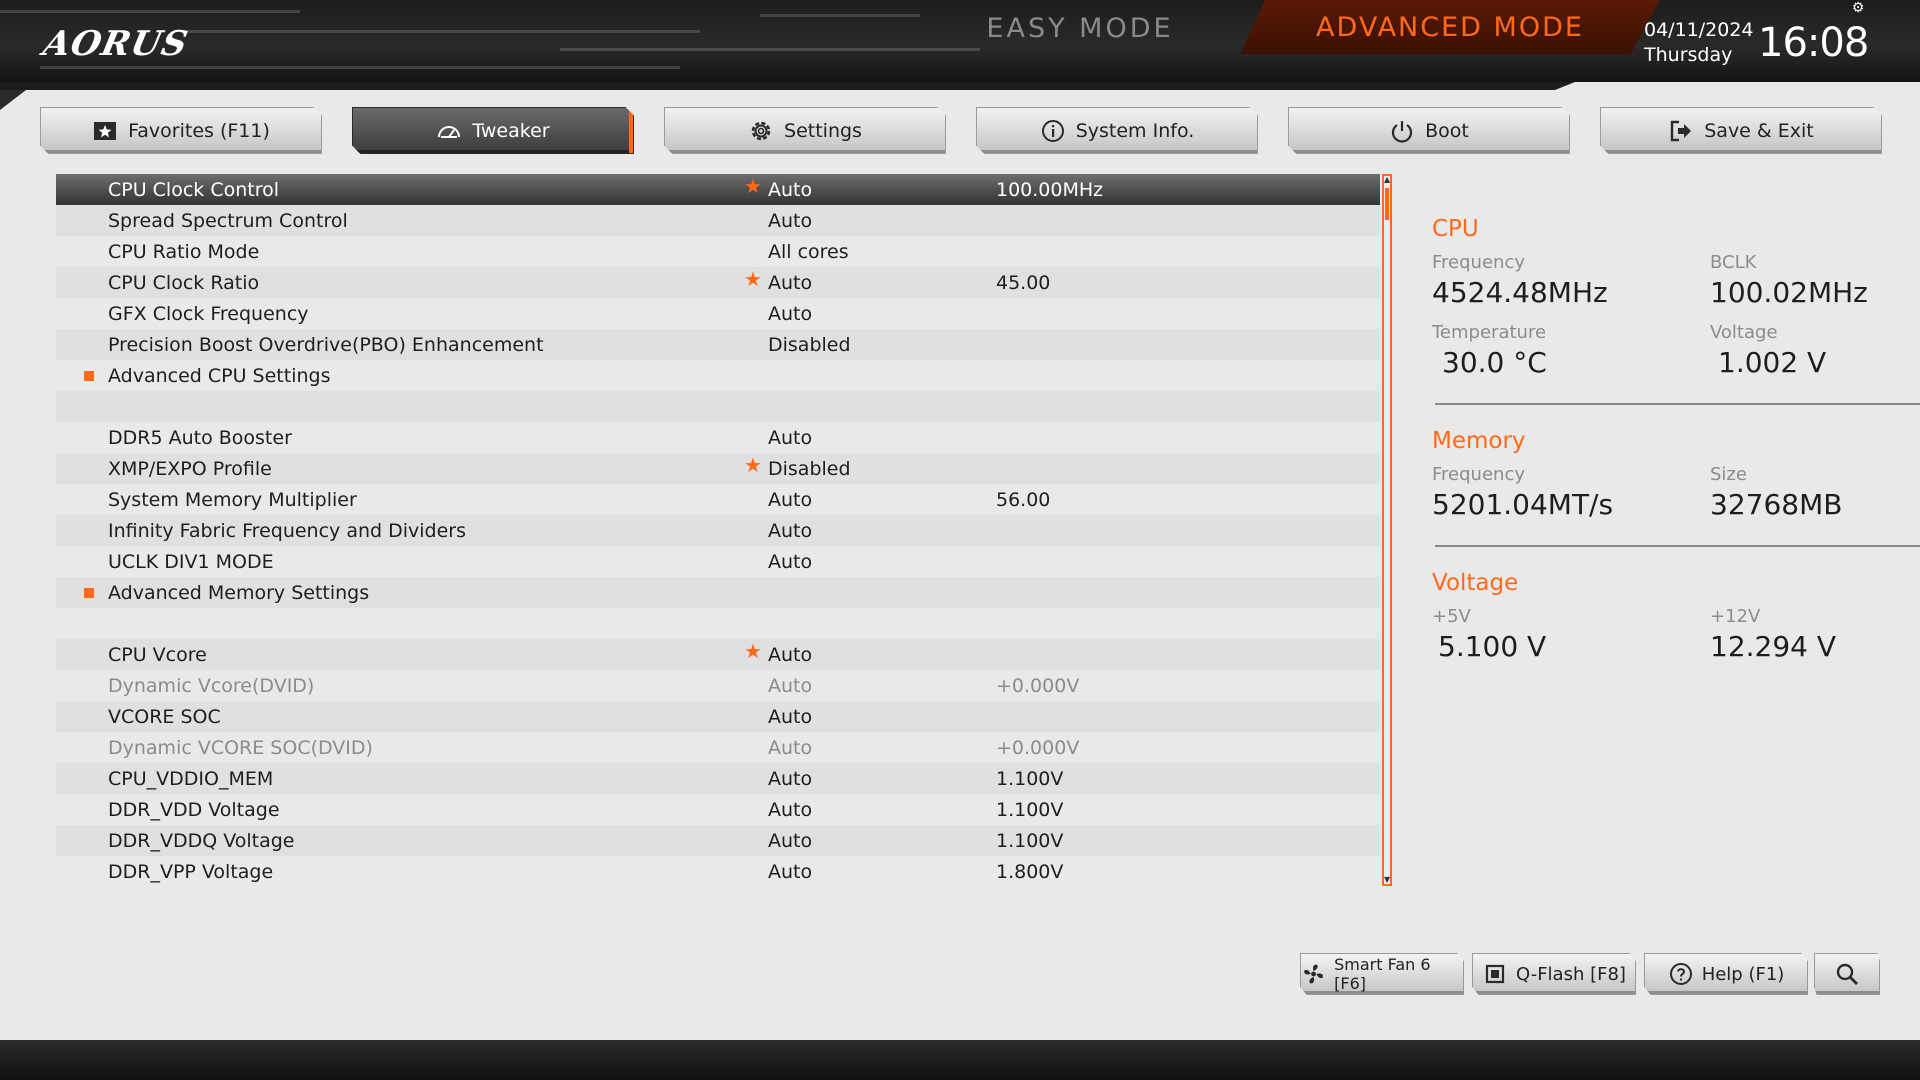 The width and height of the screenshot is (1920, 1080). I want to click on setting-name: CPU Clock Control, so click(194, 189).